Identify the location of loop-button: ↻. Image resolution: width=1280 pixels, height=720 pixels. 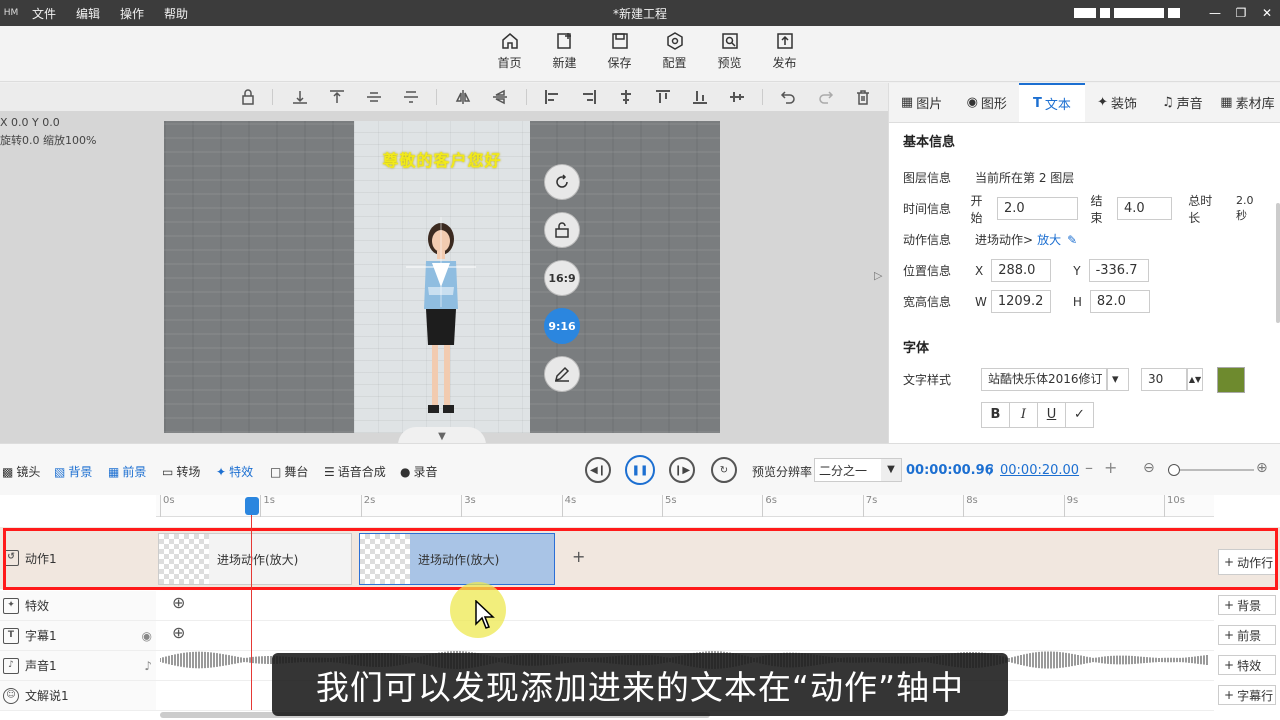
(724, 470).